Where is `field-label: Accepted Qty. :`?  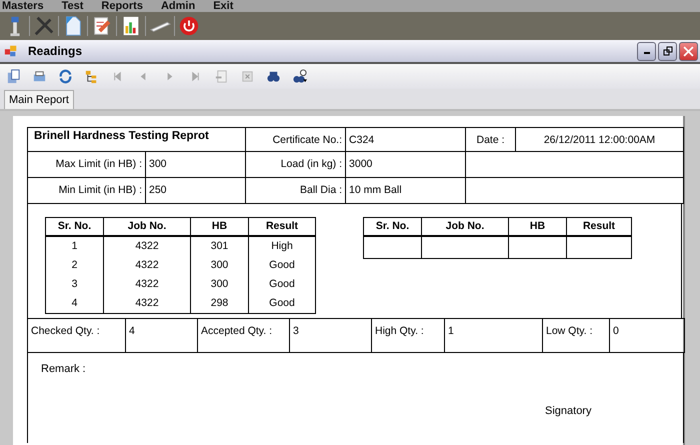
field-label: Accepted Qty. : is located at coordinates (244, 335).